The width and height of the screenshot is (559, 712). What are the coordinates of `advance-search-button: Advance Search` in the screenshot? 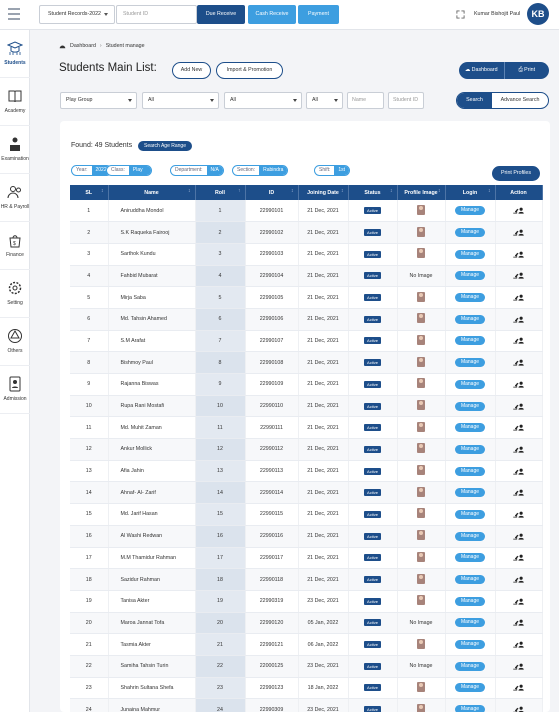 It's located at (520, 100).